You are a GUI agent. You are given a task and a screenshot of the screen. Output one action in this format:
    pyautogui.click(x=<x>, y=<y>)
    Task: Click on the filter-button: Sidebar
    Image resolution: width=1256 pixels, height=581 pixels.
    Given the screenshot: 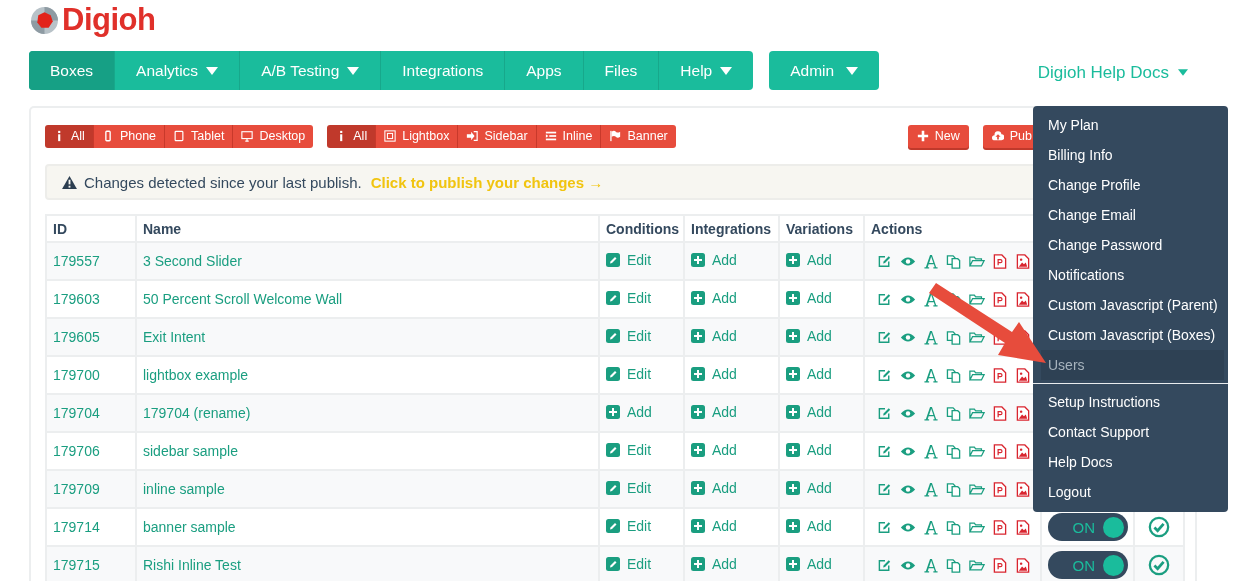 What is the action you would take?
    pyautogui.click(x=496, y=136)
    